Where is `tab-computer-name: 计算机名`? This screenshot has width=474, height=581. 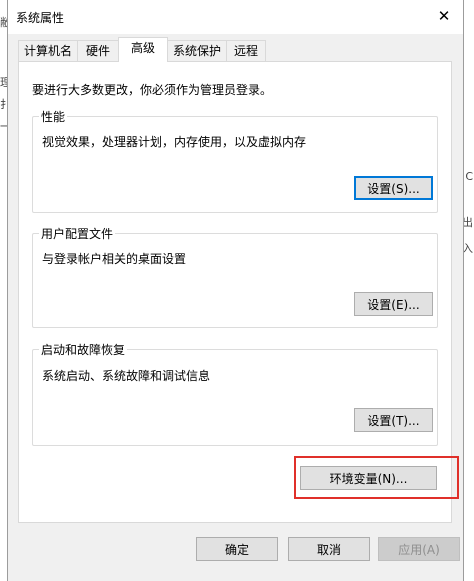 tab-computer-name: 计算机名 is located at coordinates (48, 50).